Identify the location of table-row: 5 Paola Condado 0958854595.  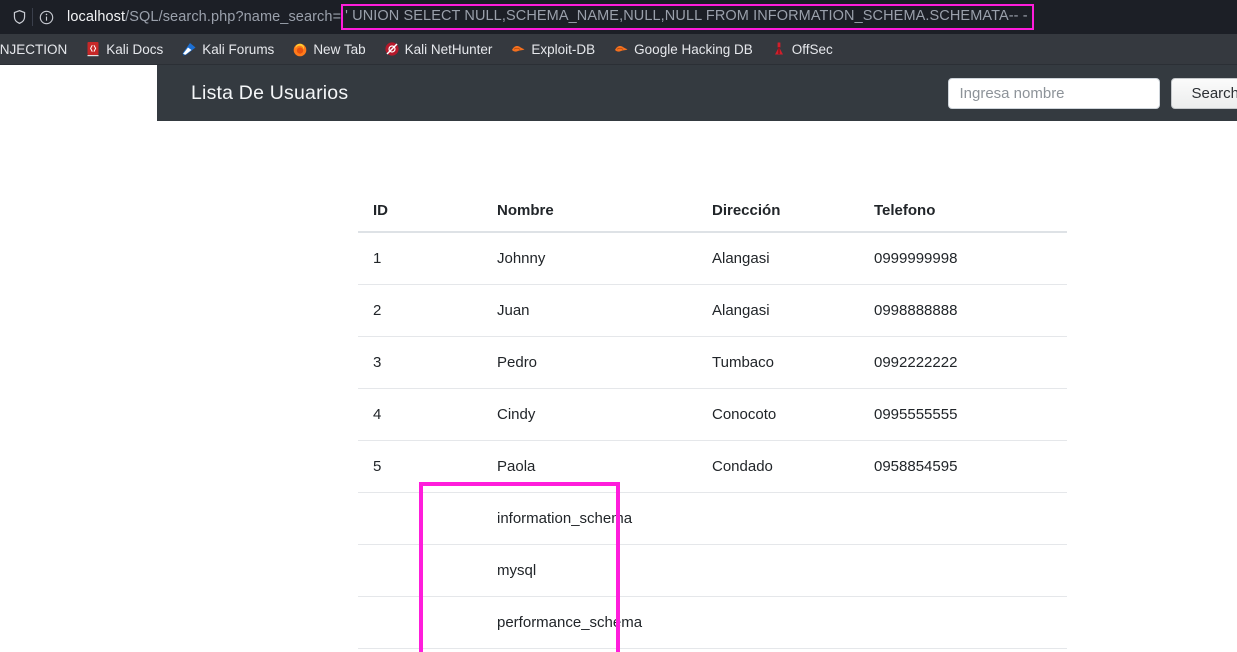
(712, 466).